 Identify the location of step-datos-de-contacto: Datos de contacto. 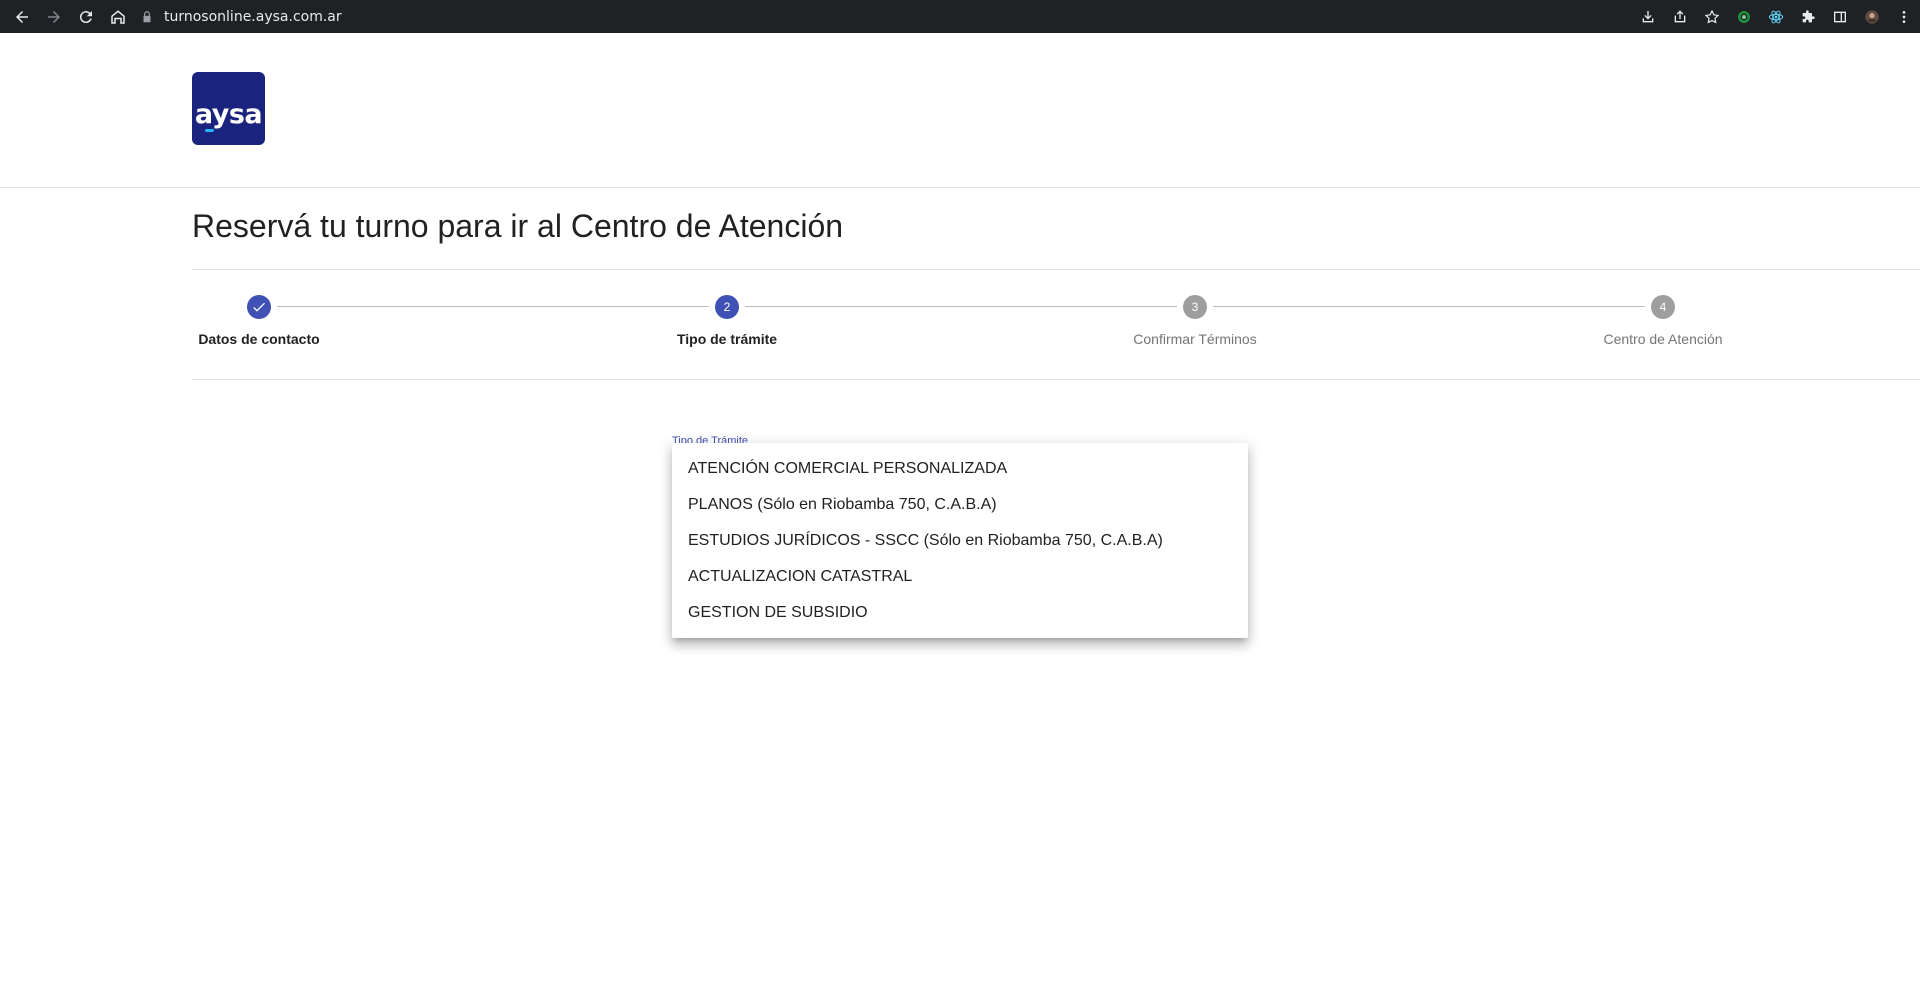
(259, 308).